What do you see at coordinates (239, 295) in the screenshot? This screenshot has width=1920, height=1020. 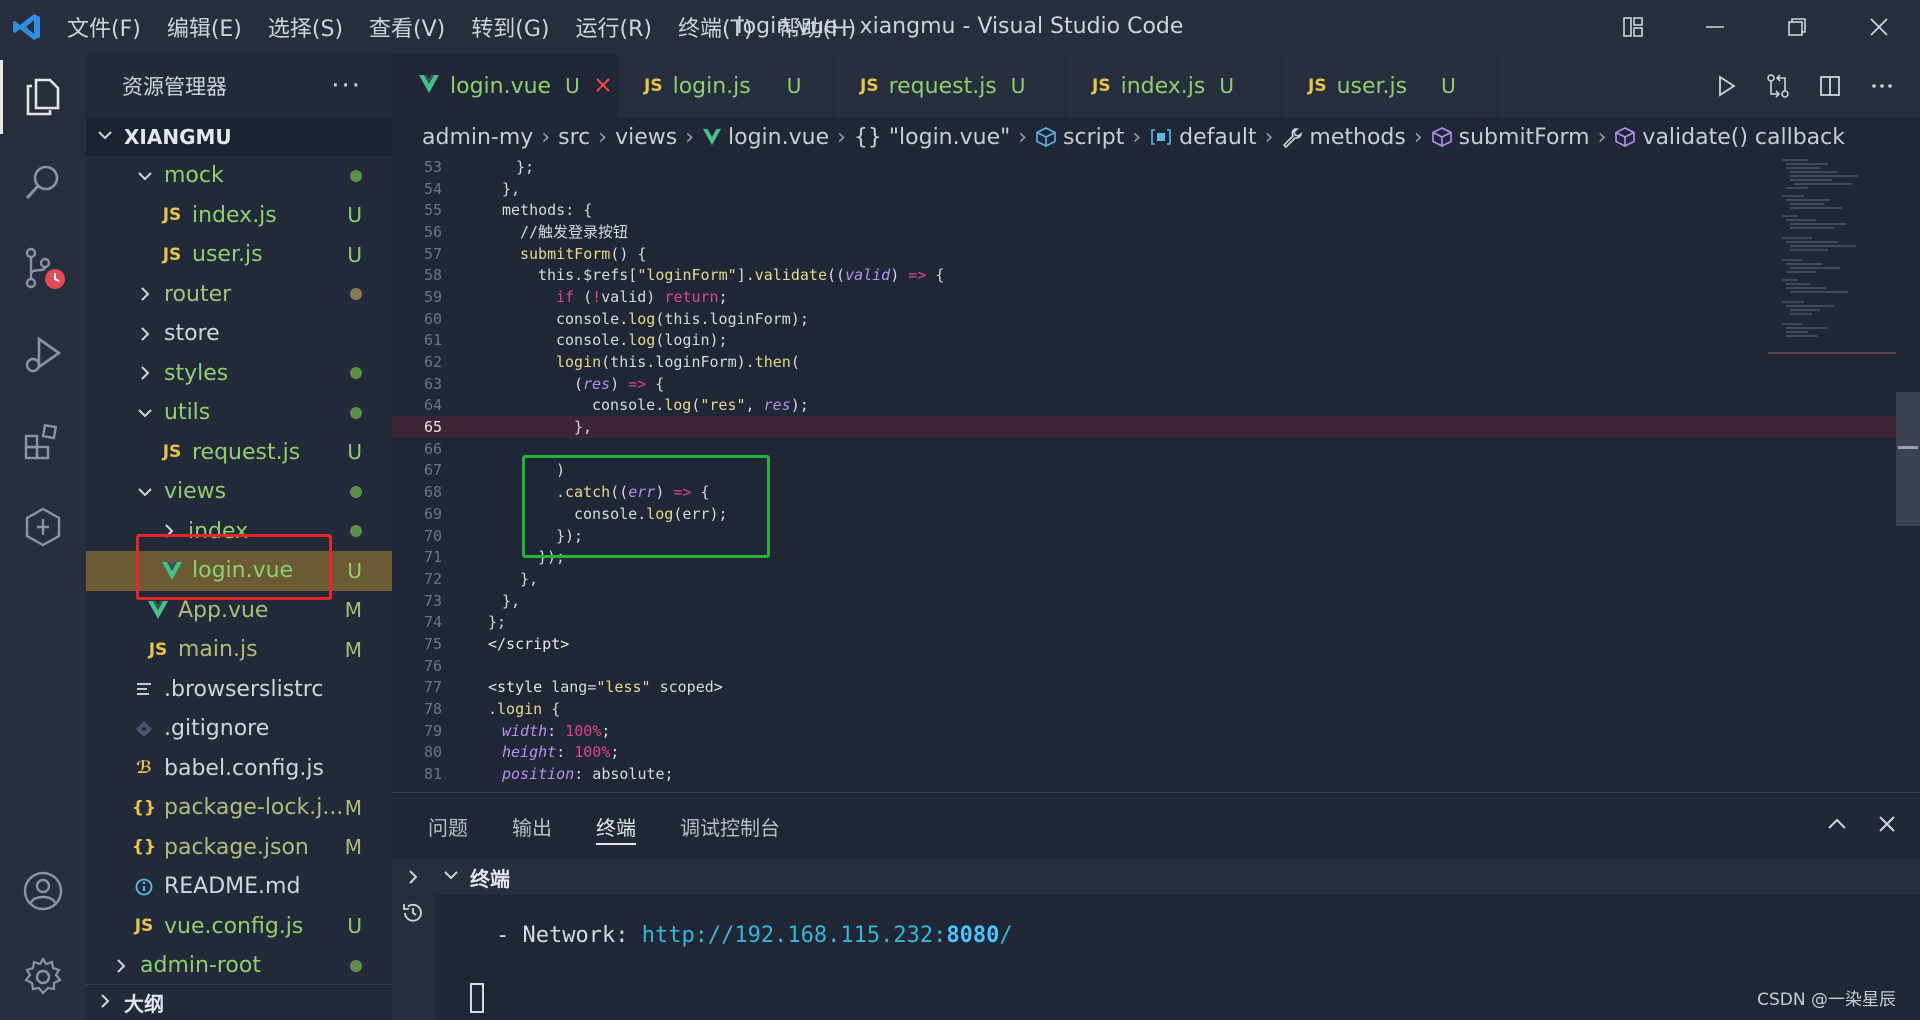 I see `folder-router: router` at bounding box center [239, 295].